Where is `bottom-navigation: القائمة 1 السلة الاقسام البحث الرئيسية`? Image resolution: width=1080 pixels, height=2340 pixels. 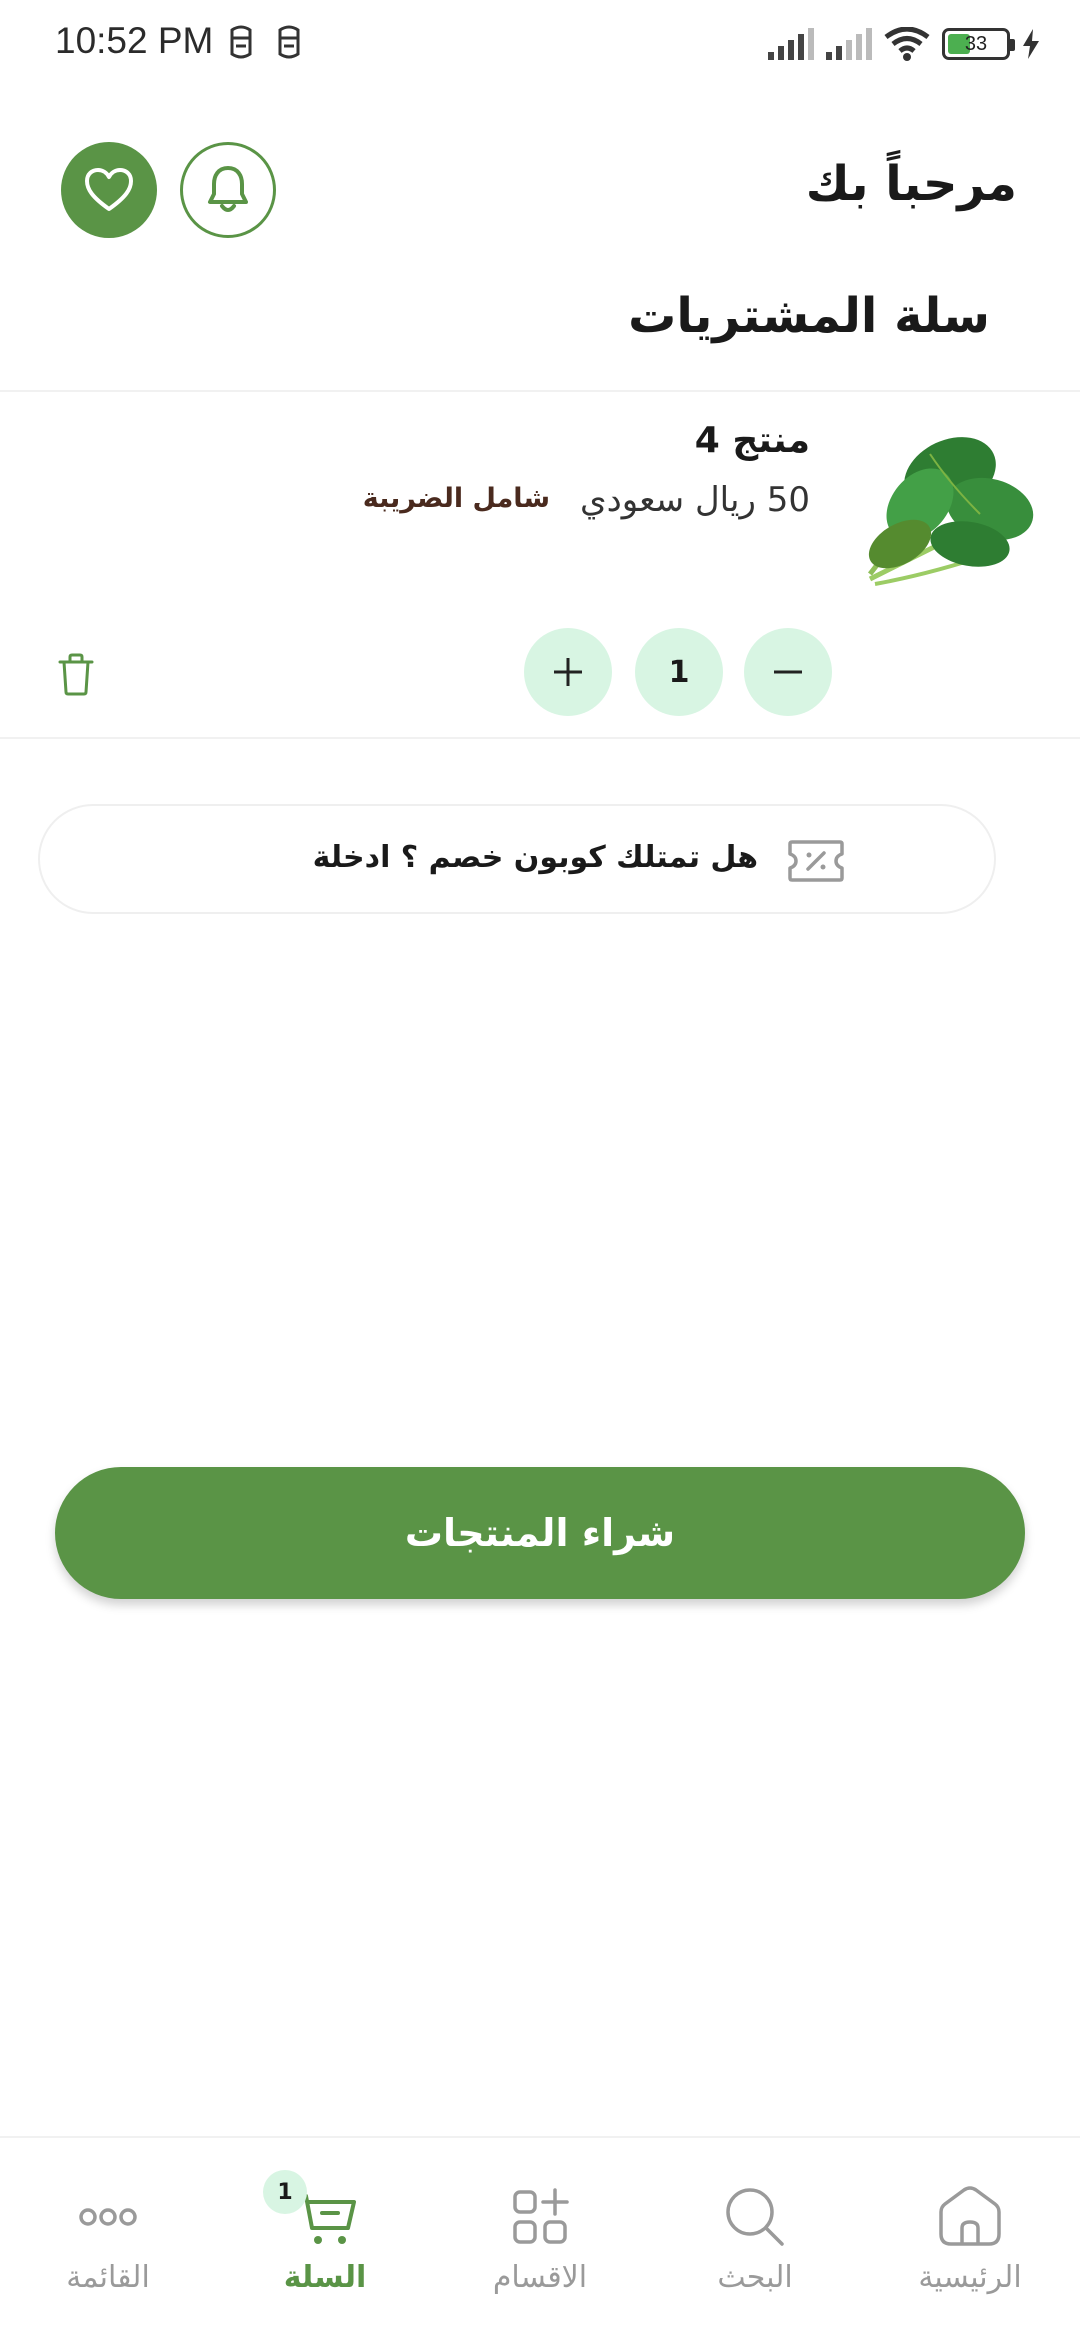
bottom-navigation: القائمة 1 السلة الاقسام البحث الرئيسية is located at coordinates (540, 2238).